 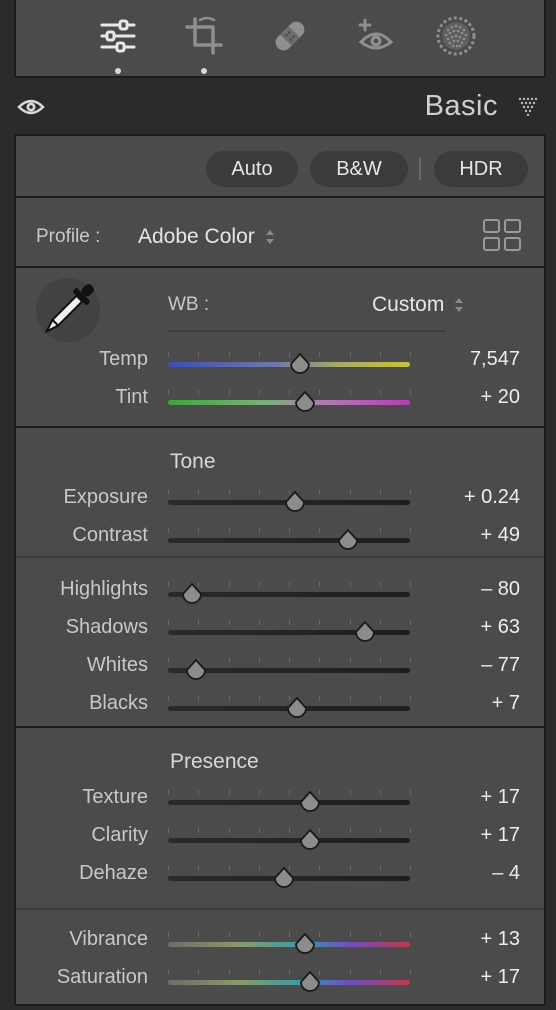 I want to click on exposure-value: + 0.24, so click(x=465, y=497).